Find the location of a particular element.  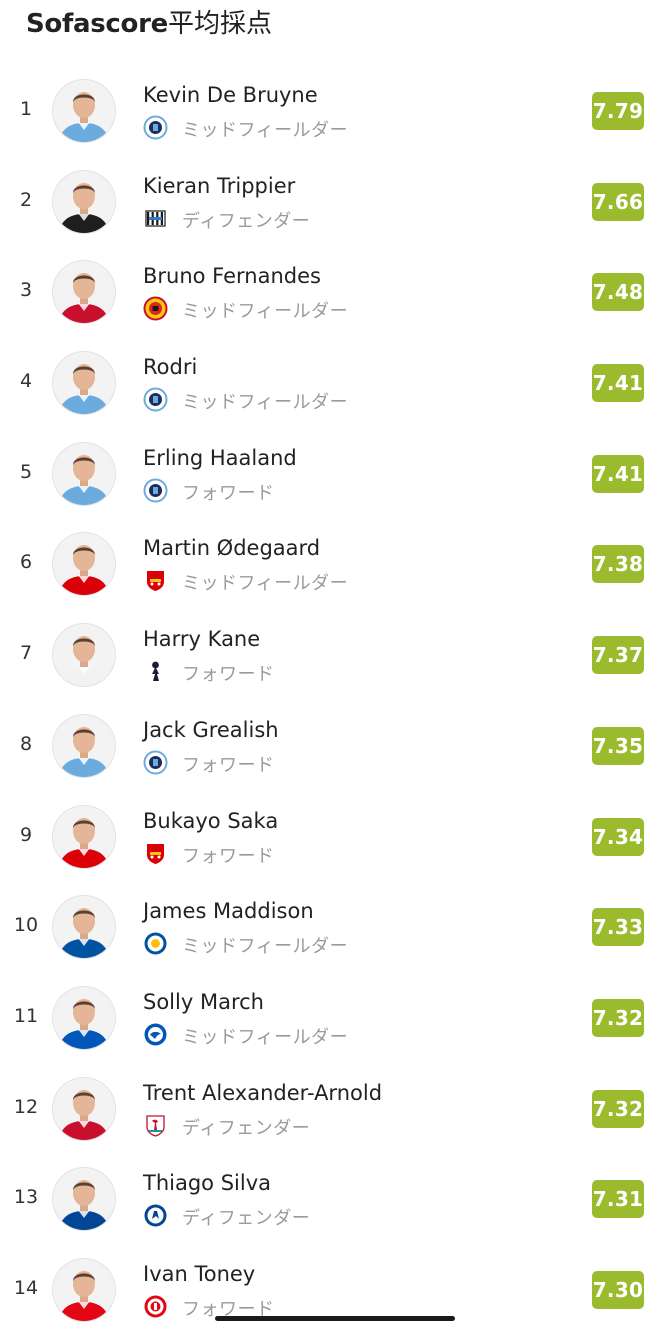

player-name: Bukayo Saka is located at coordinates (210, 821).